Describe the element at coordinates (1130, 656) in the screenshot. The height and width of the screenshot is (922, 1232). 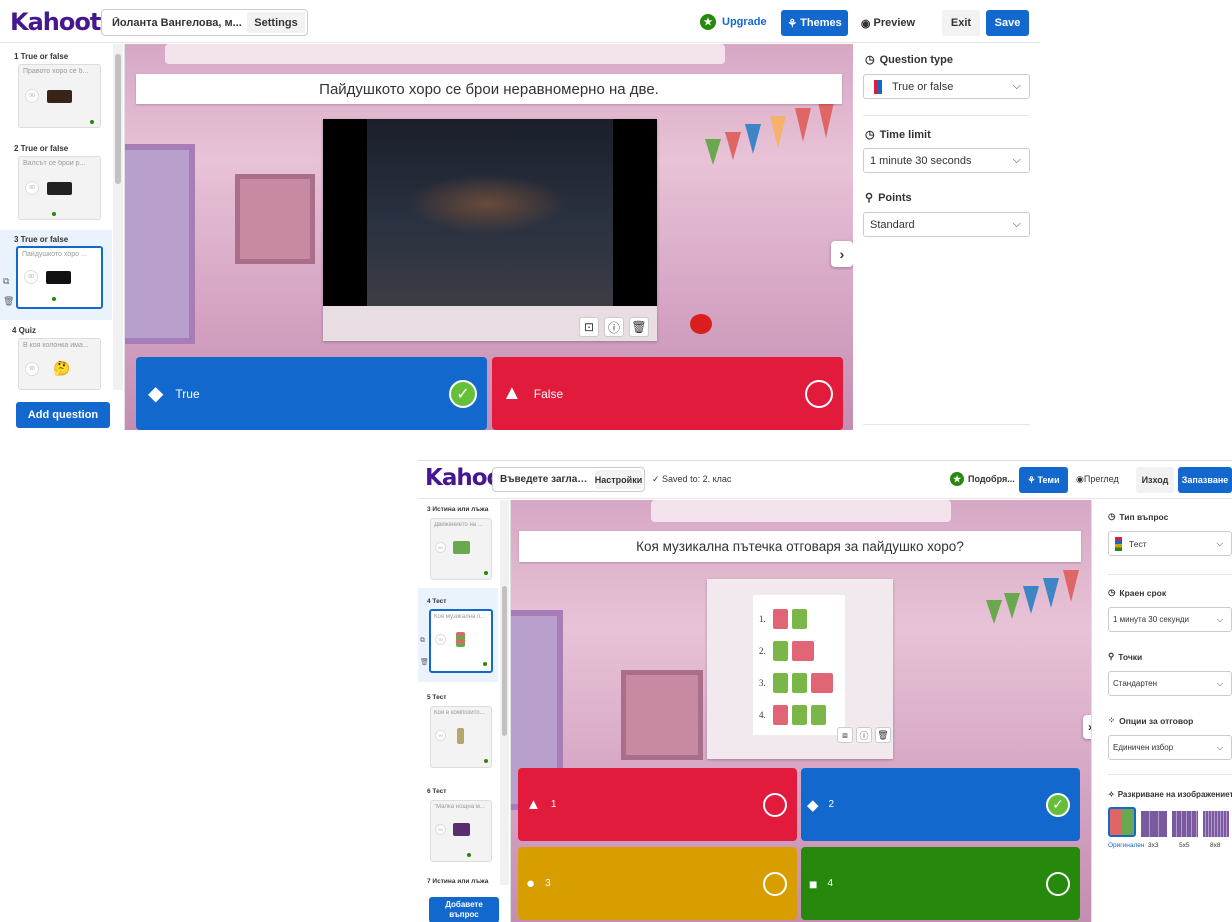
I see `points-text: Точки` at that location.